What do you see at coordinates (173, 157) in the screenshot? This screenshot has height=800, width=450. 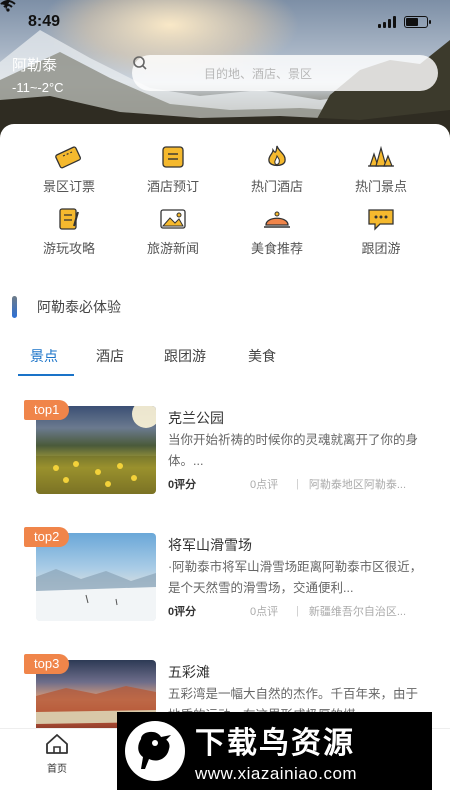 I see `hotel-booking-icon` at bounding box center [173, 157].